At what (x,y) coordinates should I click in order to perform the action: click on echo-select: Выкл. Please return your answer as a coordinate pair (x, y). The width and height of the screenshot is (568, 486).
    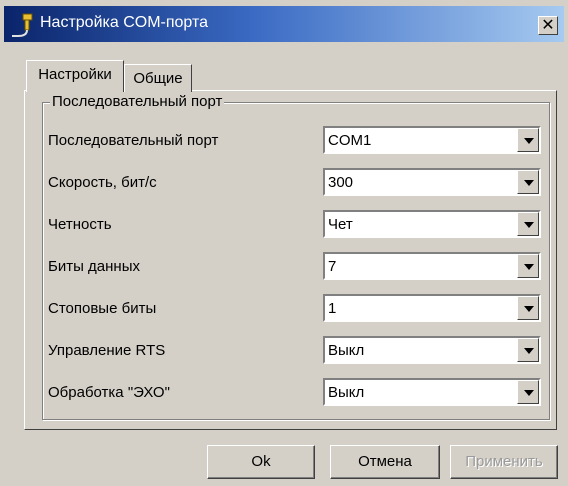
    Looking at the image, I should click on (432, 392).